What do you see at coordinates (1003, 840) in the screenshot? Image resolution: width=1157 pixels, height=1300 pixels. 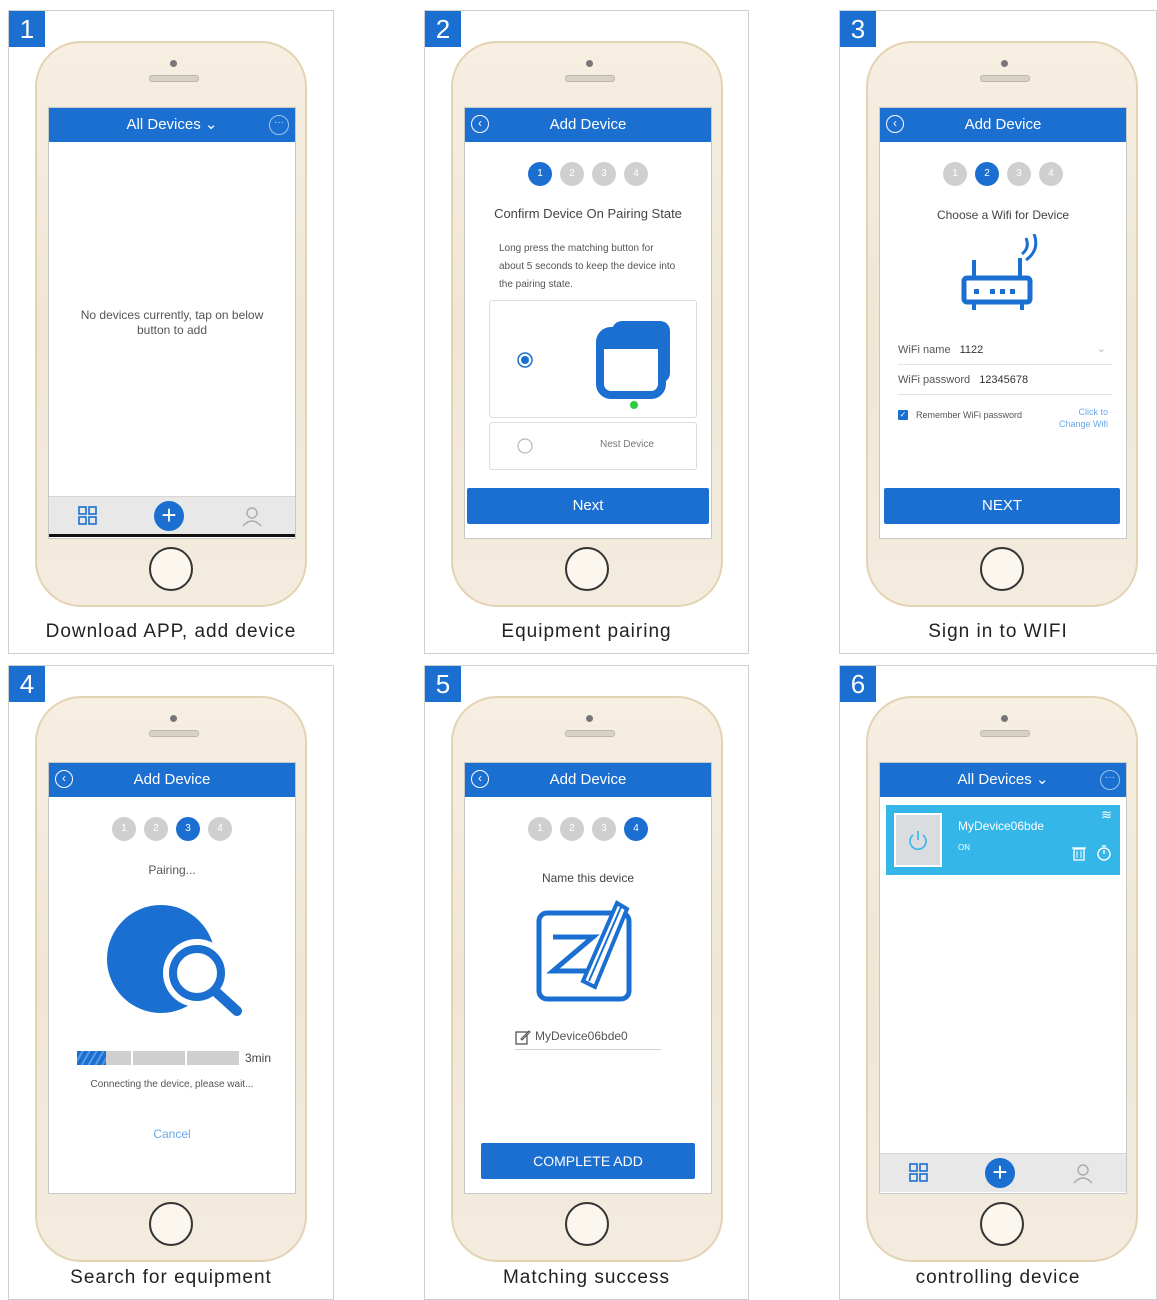 I see `device-card: MyDevice06bde ON ≋` at bounding box center [1003, 840].